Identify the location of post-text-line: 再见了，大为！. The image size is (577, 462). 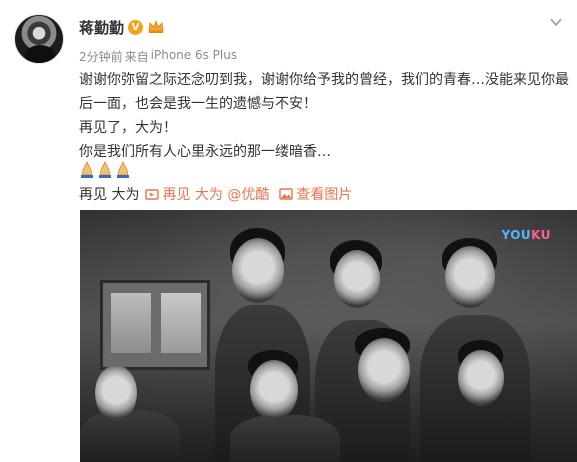
(128, 128).